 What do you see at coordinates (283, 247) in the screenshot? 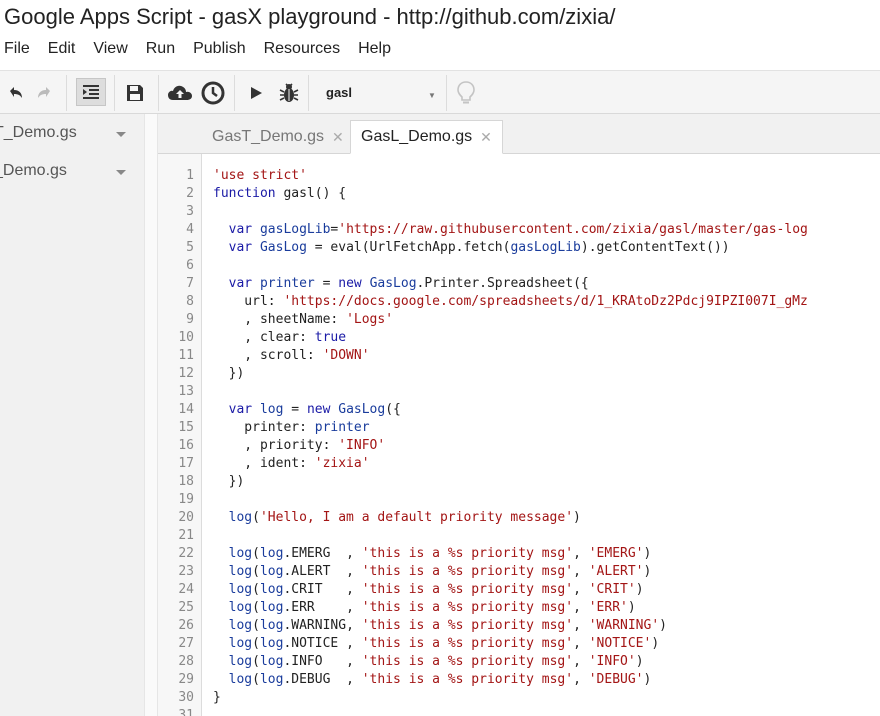
I see `code-token: GasLog` at bounding box center [283, 247].